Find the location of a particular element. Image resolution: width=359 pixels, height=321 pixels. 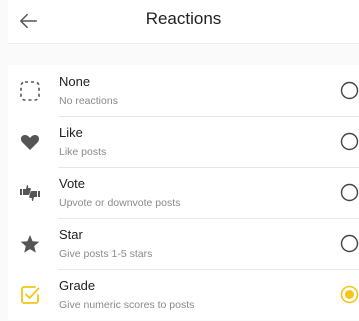

option-label: Grade is located at coordinates (77, 285).